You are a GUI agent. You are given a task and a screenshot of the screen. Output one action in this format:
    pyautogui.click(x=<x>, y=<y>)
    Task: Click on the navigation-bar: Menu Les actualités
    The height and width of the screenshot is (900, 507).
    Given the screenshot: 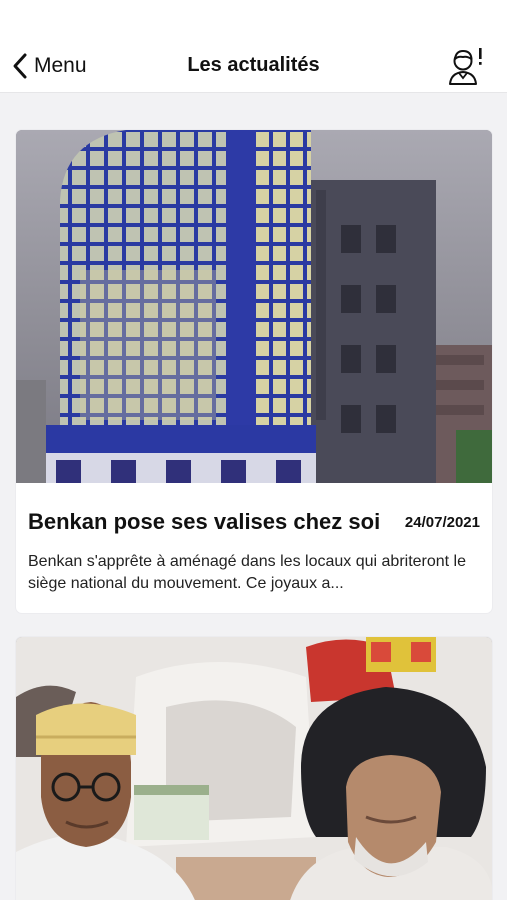 What is the action you would take?
    pyautogui.click(x=253, y=46)
    